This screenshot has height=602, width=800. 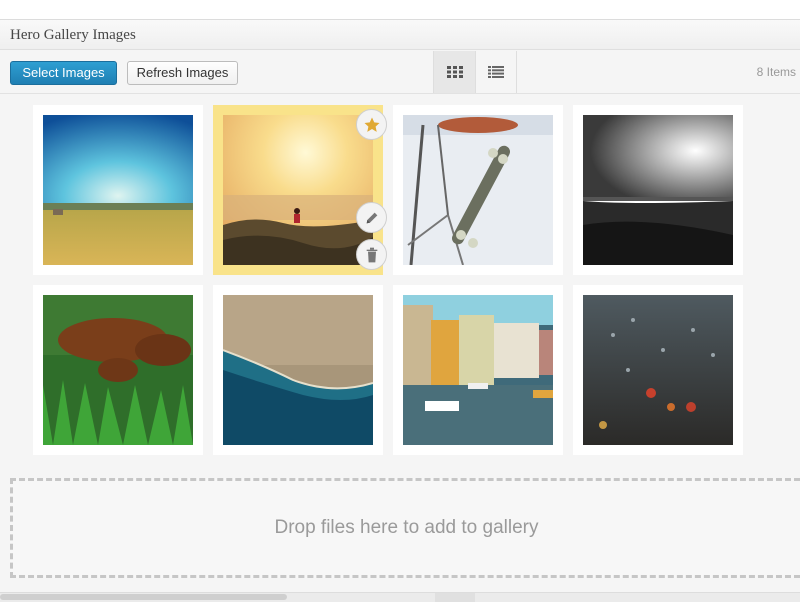 I want to click on gallery-image-runner, so click(x=300, y=190).